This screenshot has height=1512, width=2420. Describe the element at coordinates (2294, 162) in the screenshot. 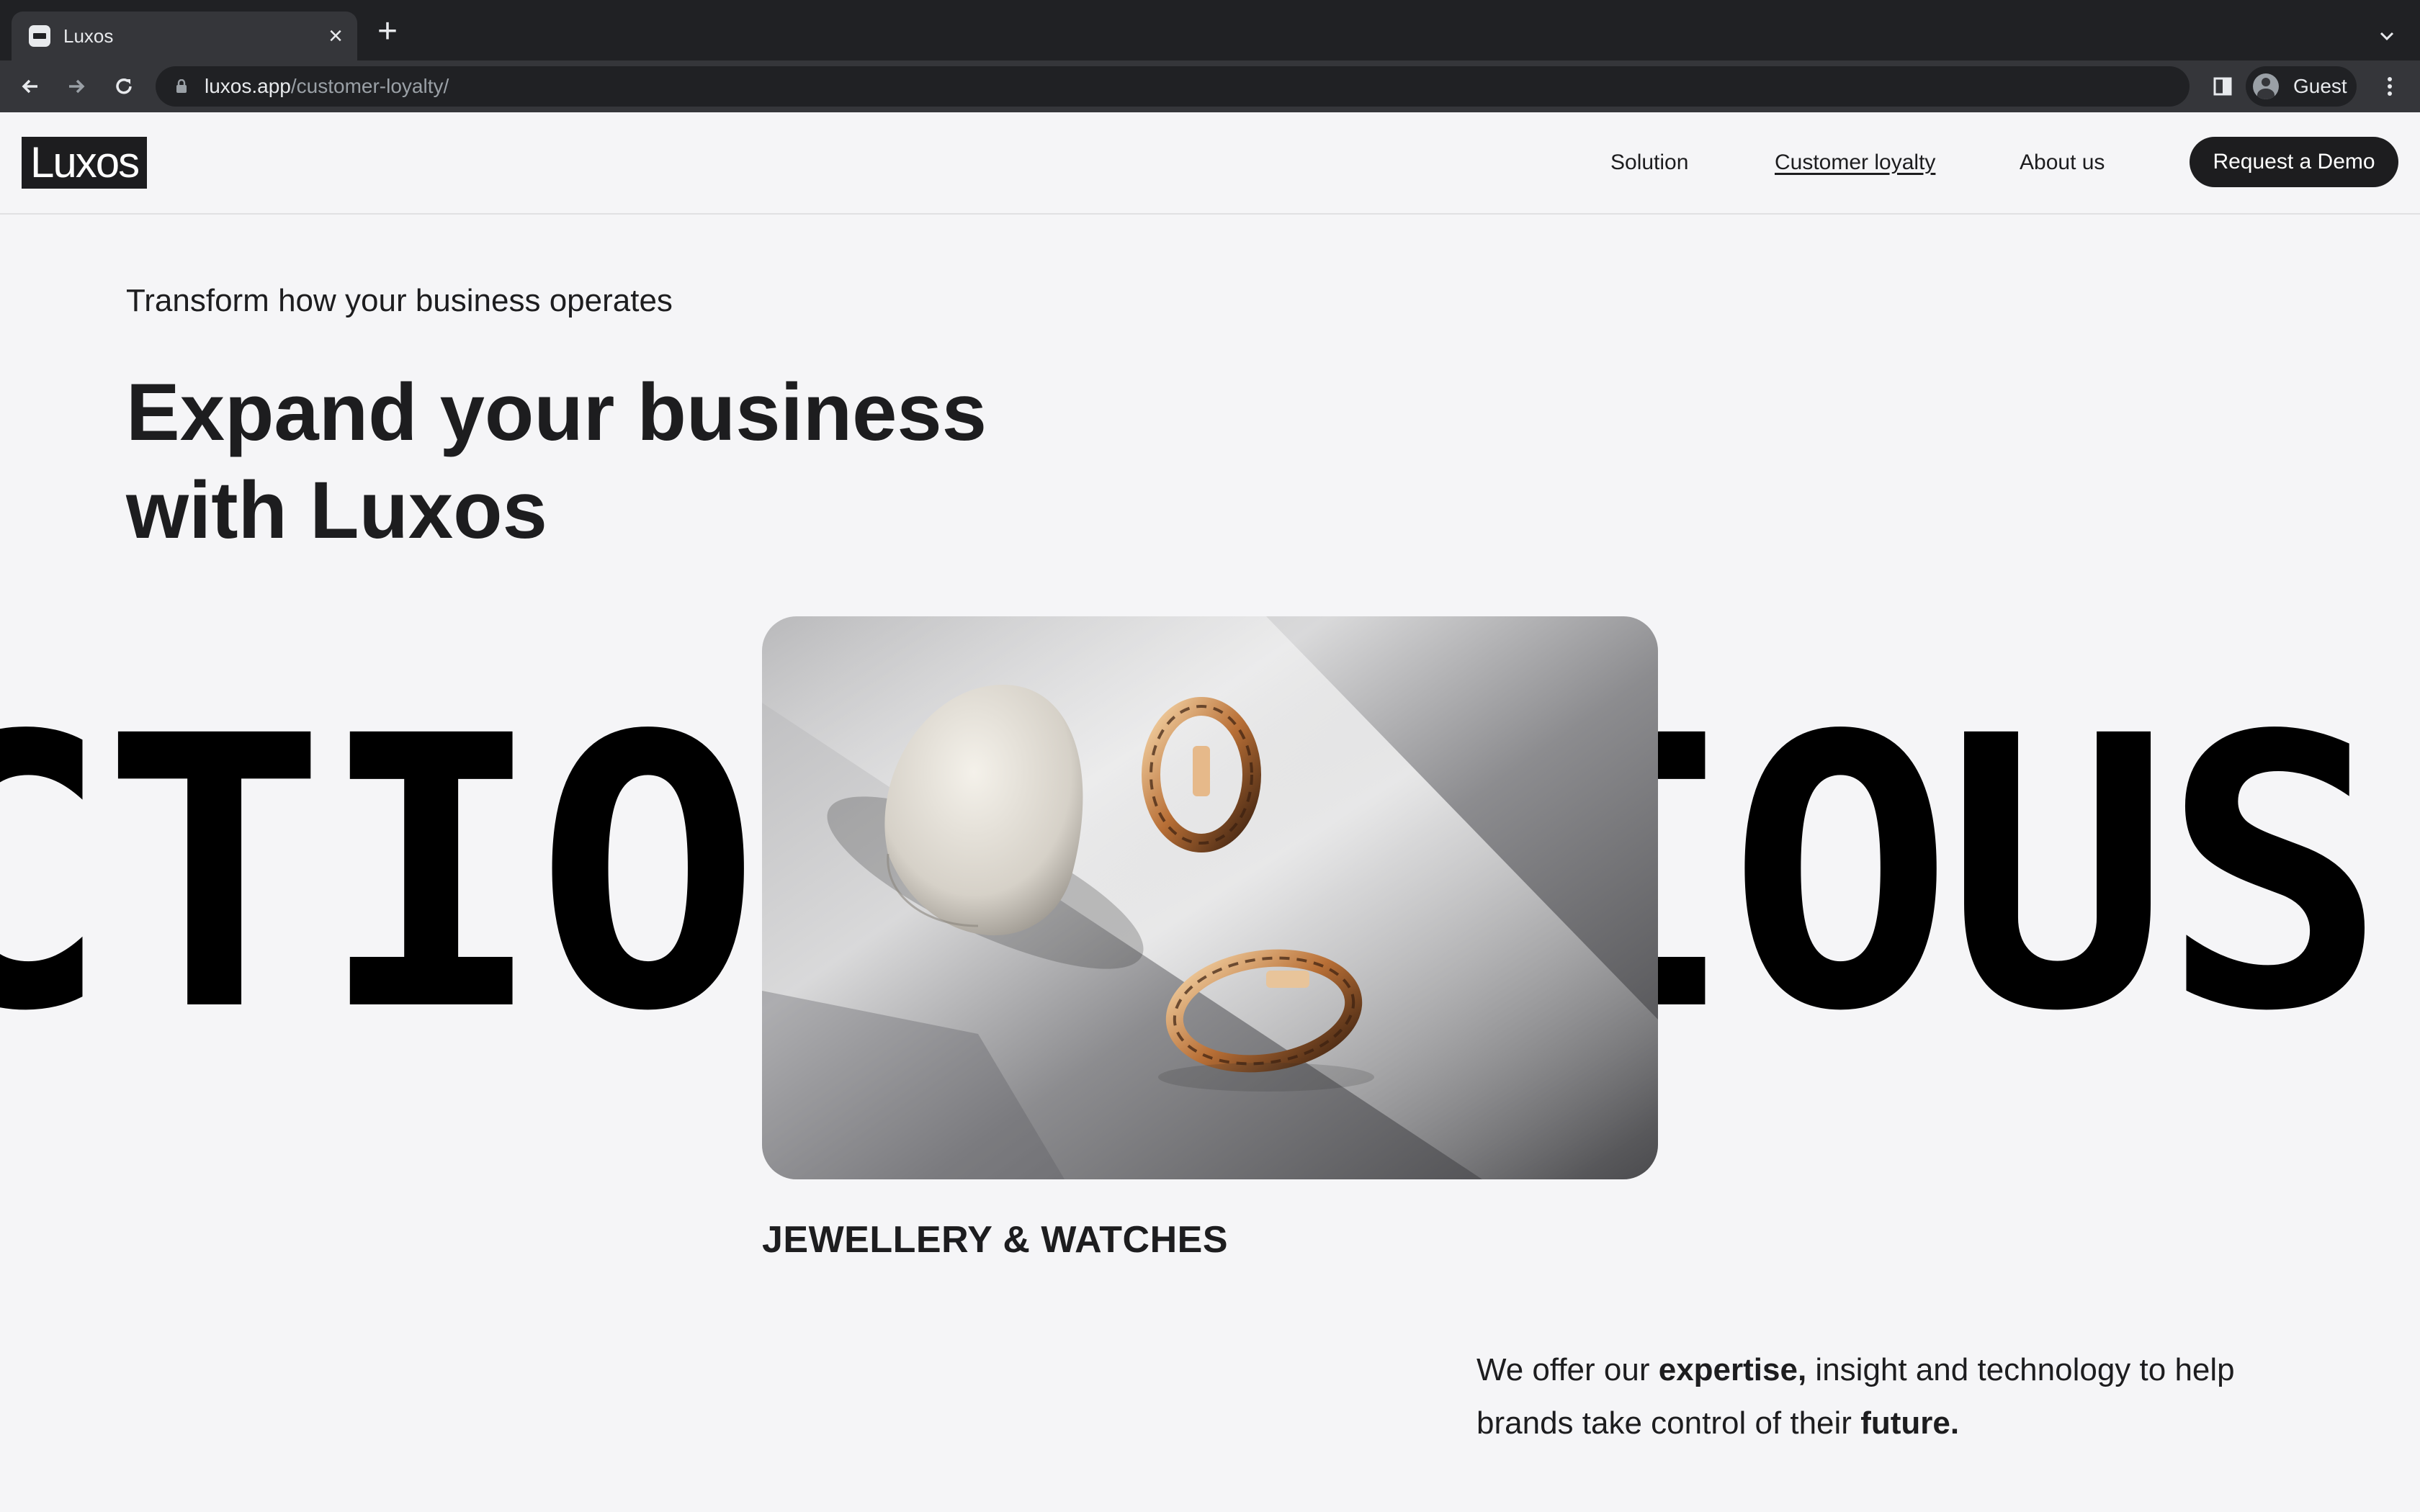

I see `request-demo-button: Request a Demo` at that location.